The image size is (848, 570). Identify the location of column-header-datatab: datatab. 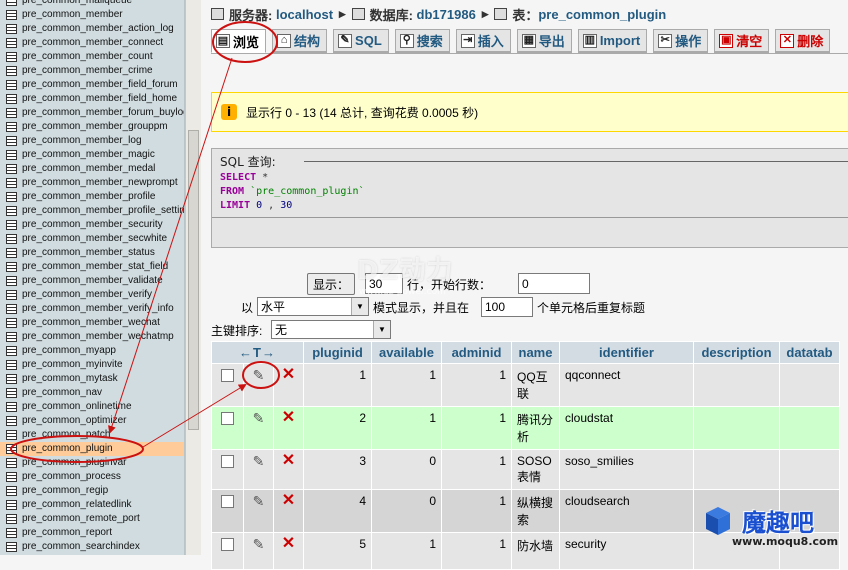
(809, 352).